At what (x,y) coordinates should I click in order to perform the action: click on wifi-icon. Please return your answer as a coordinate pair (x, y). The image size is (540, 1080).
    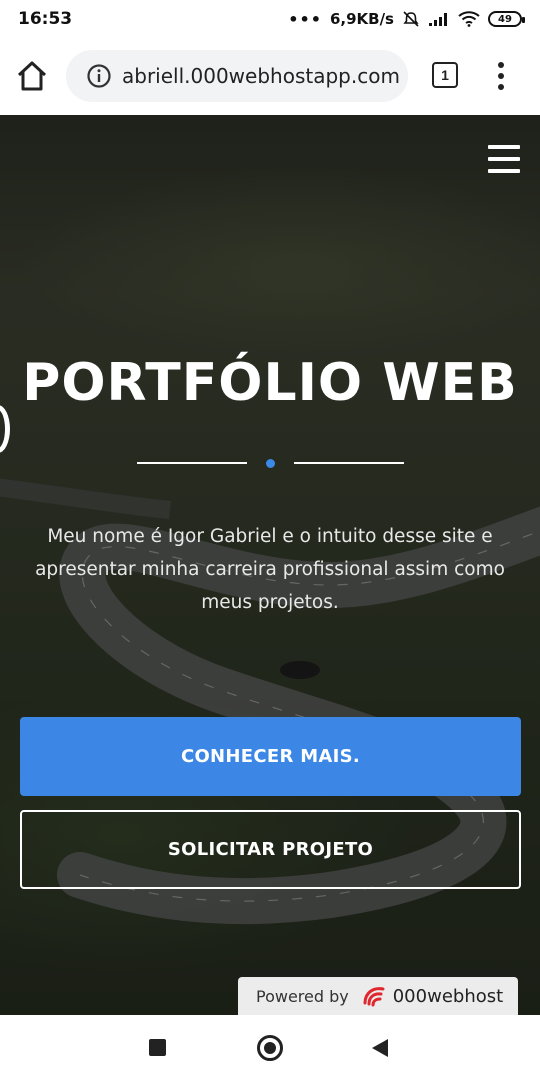
    Looking at the image, I should click on (469, 19).